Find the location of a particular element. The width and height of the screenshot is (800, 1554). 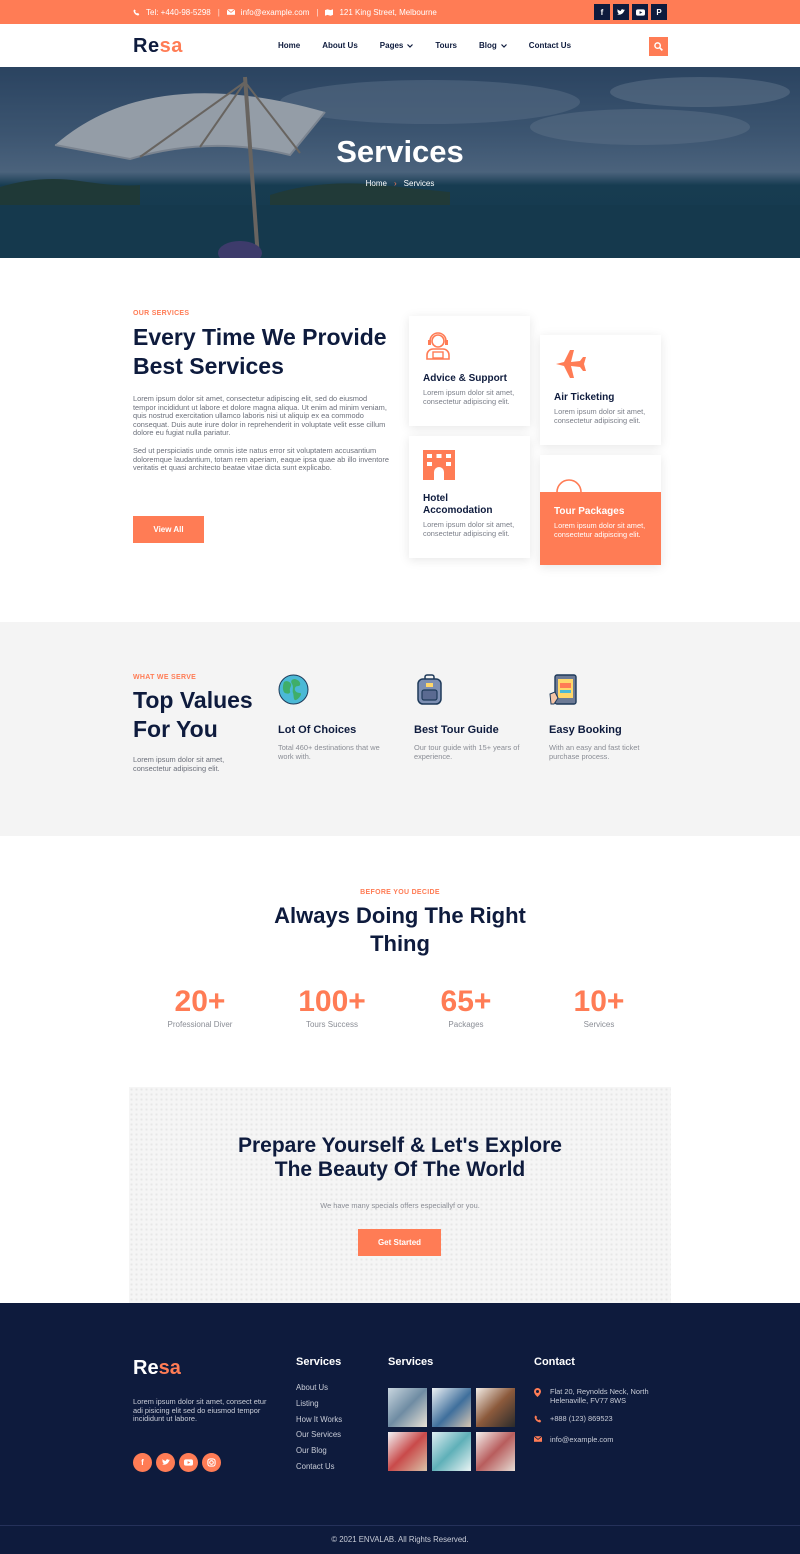

stat-number: 65+ is located at coordinates (466, 1001).